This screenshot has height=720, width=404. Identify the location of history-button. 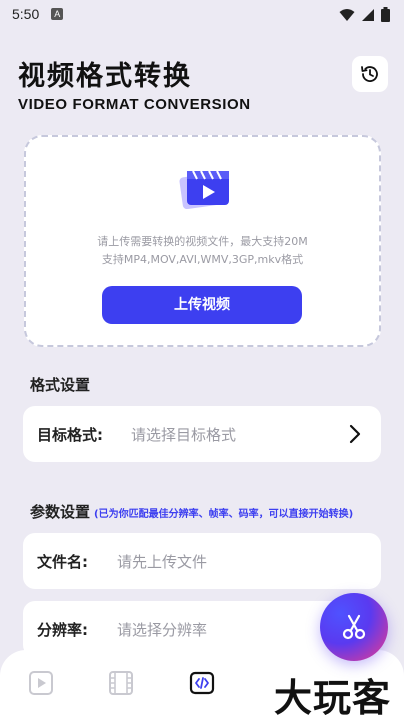
(370, 74).